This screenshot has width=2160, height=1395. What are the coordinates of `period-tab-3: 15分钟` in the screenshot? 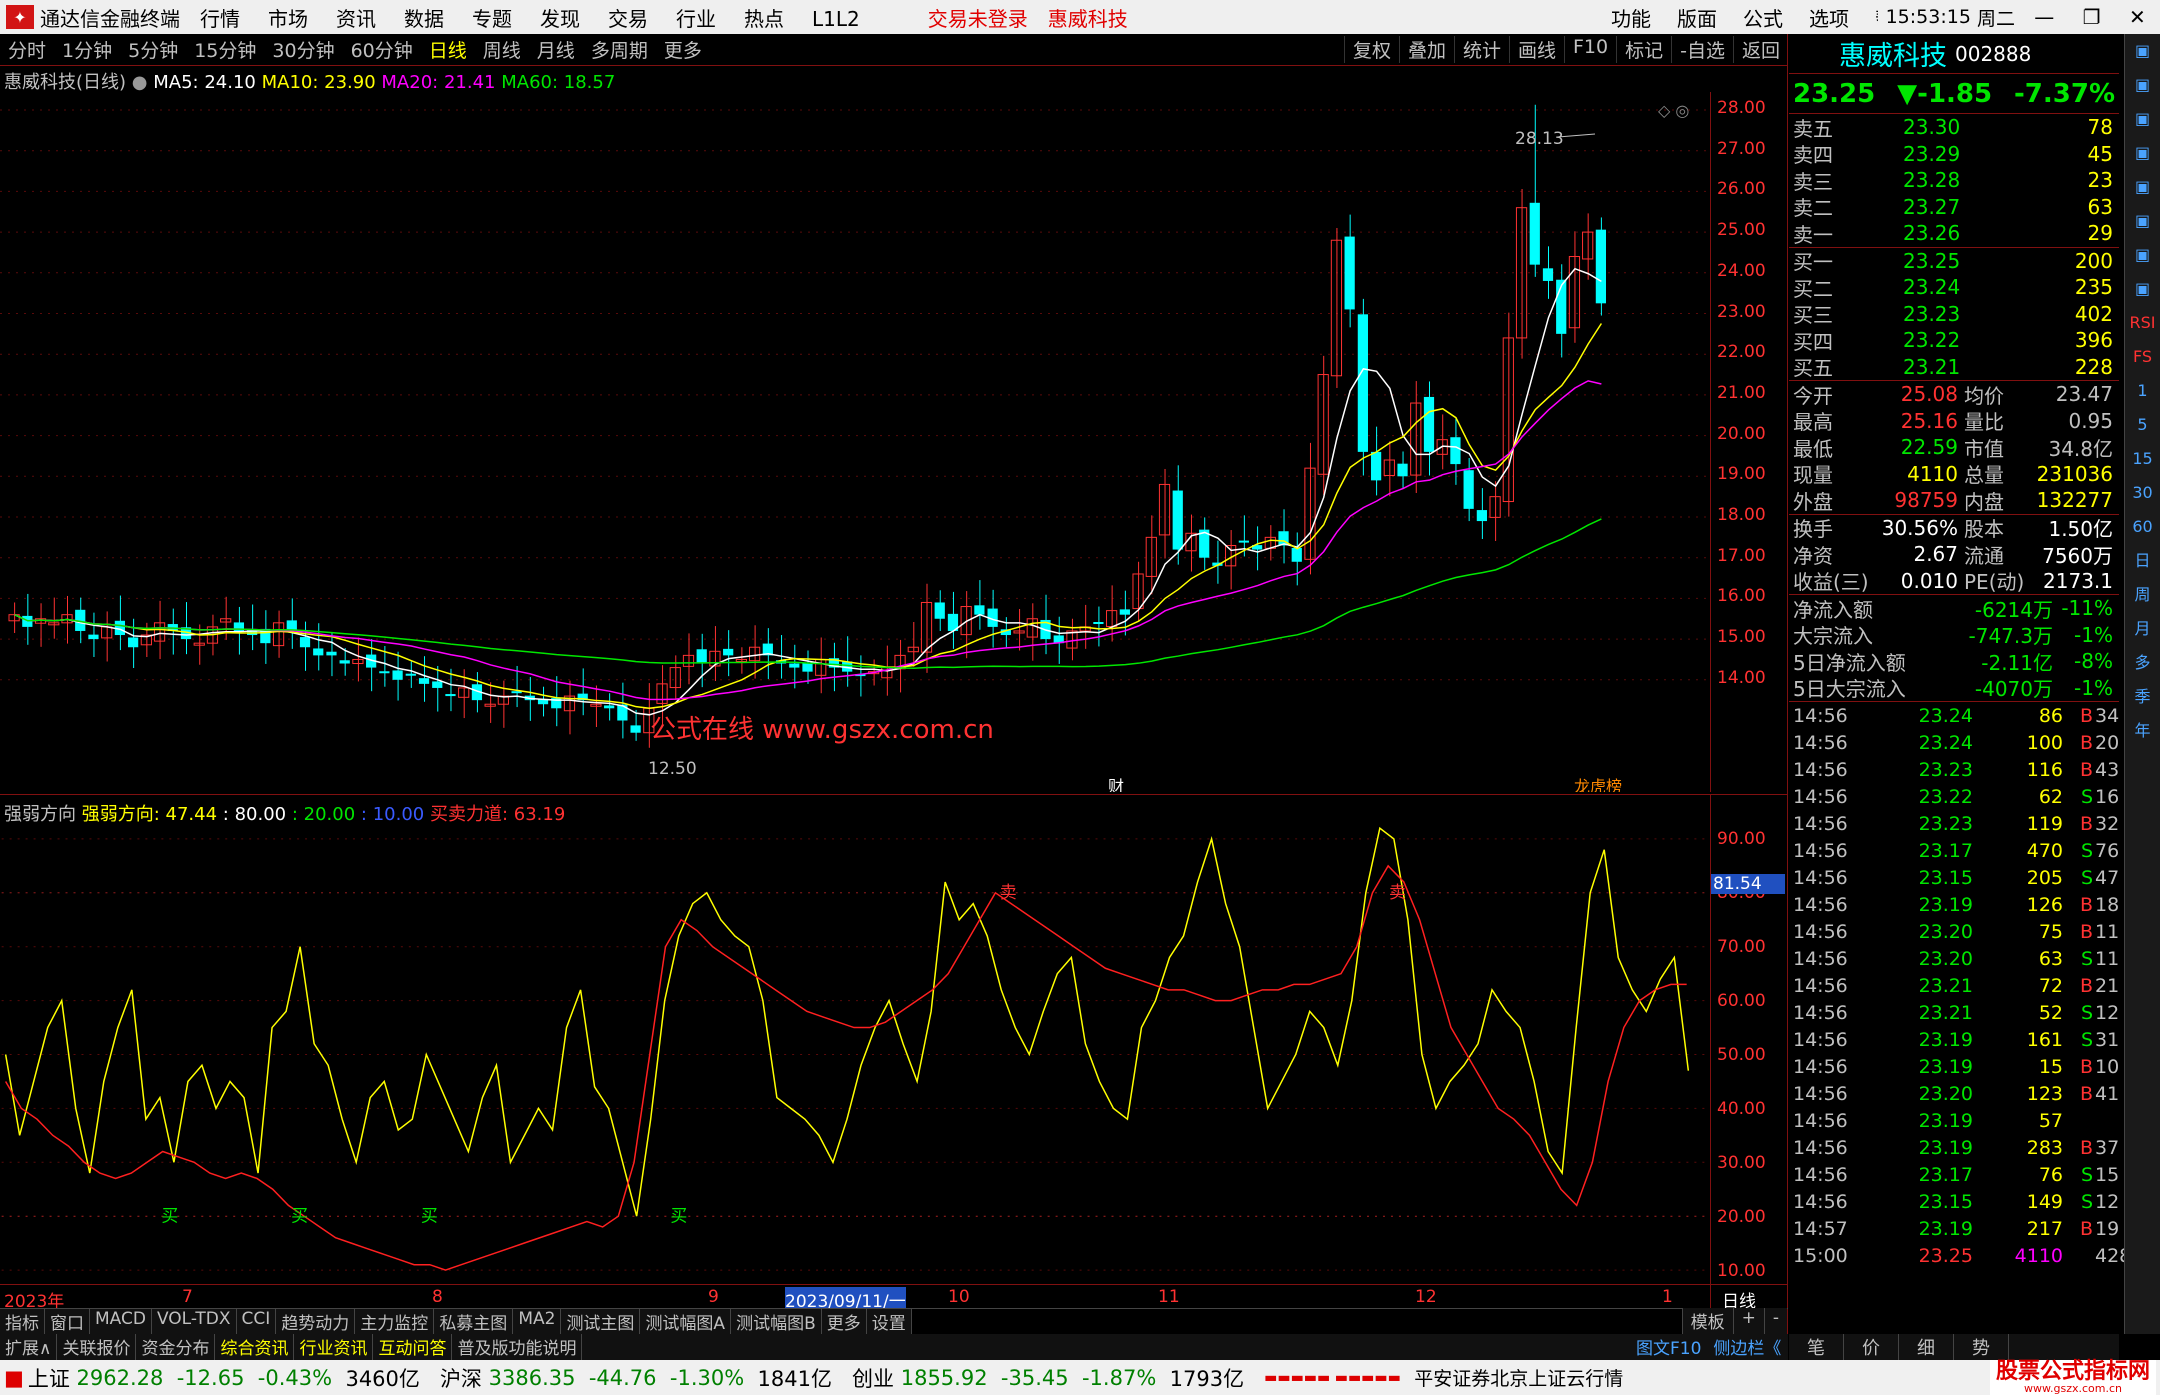 It's located at (225, 51).